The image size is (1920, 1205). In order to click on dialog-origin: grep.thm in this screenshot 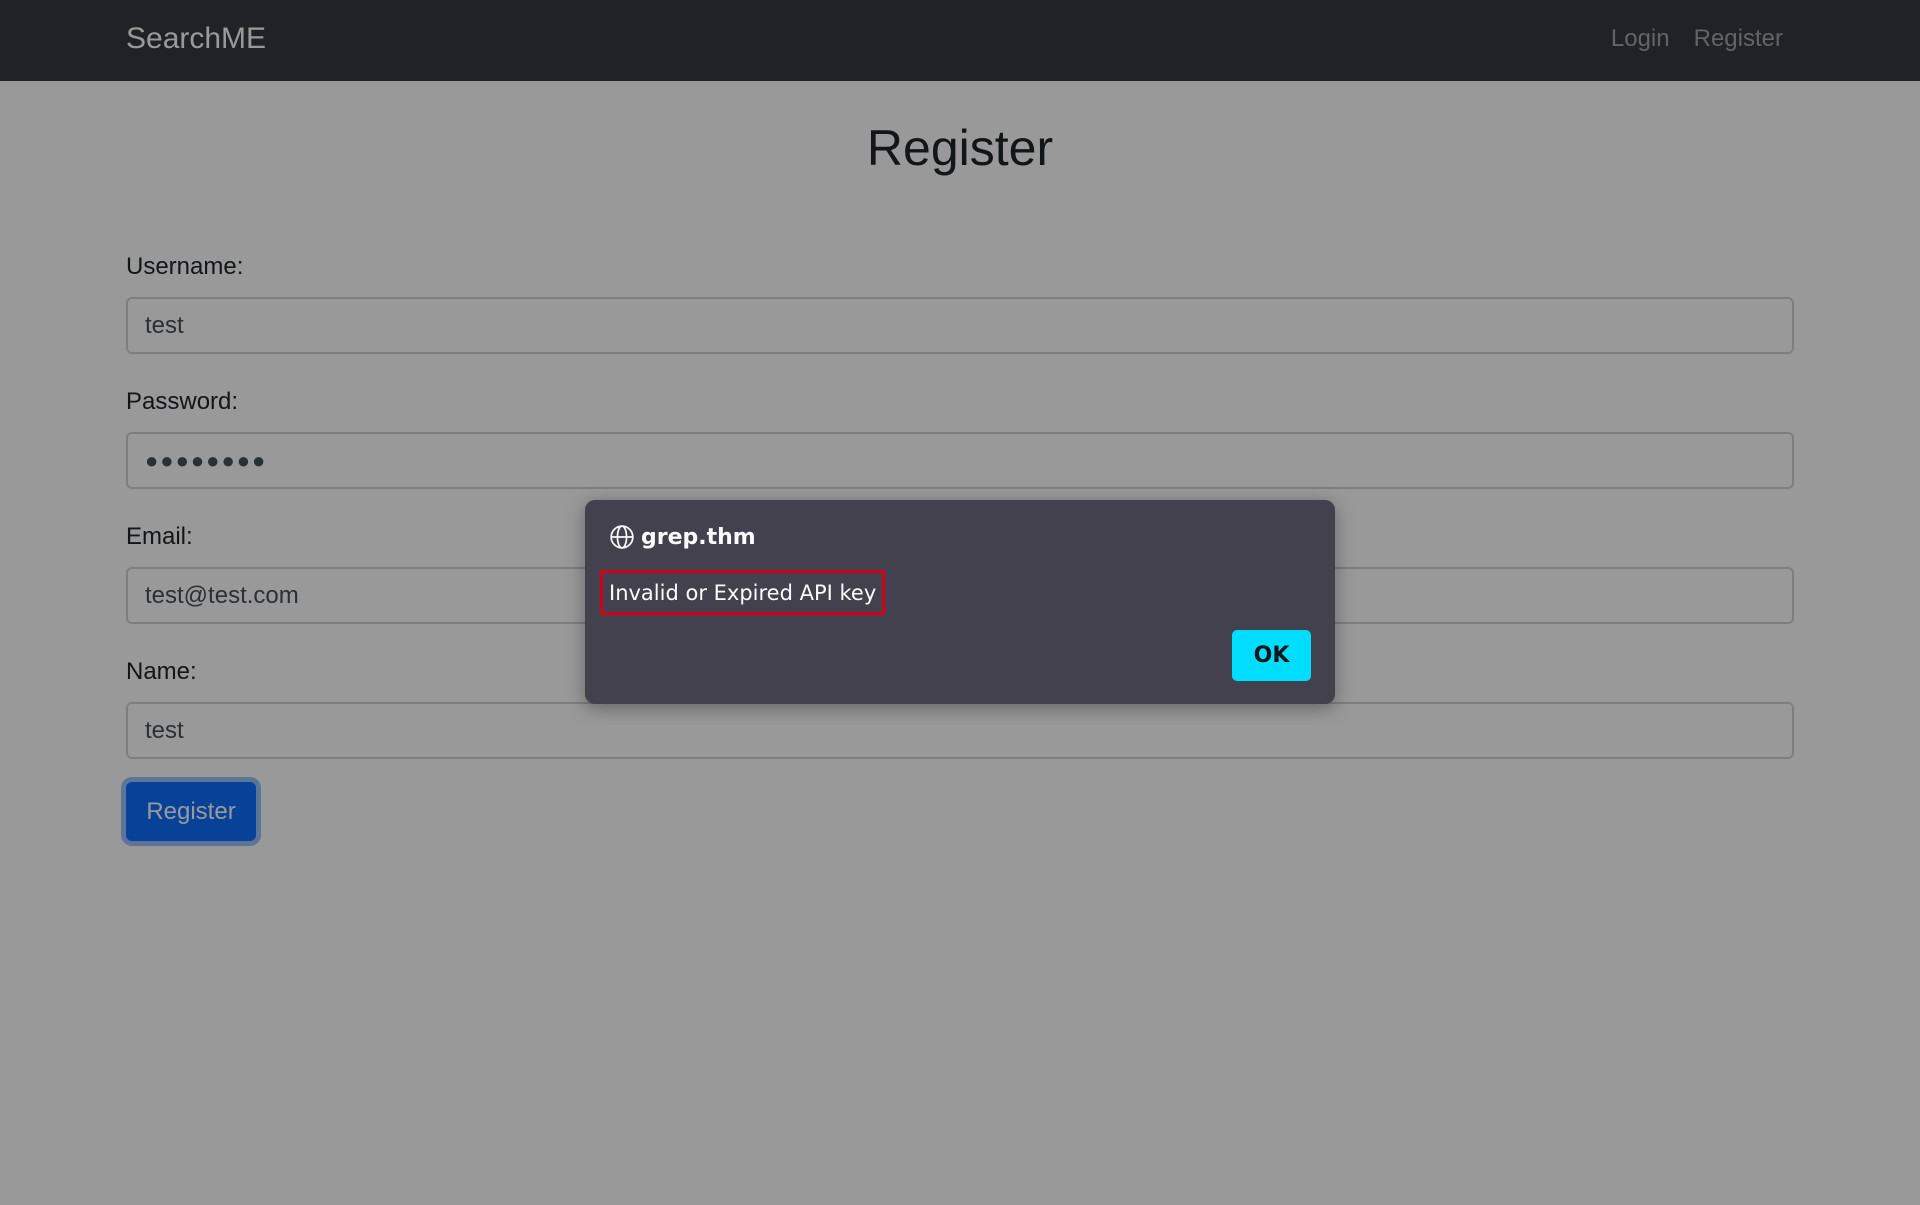, I will do `click(698, 537)`.